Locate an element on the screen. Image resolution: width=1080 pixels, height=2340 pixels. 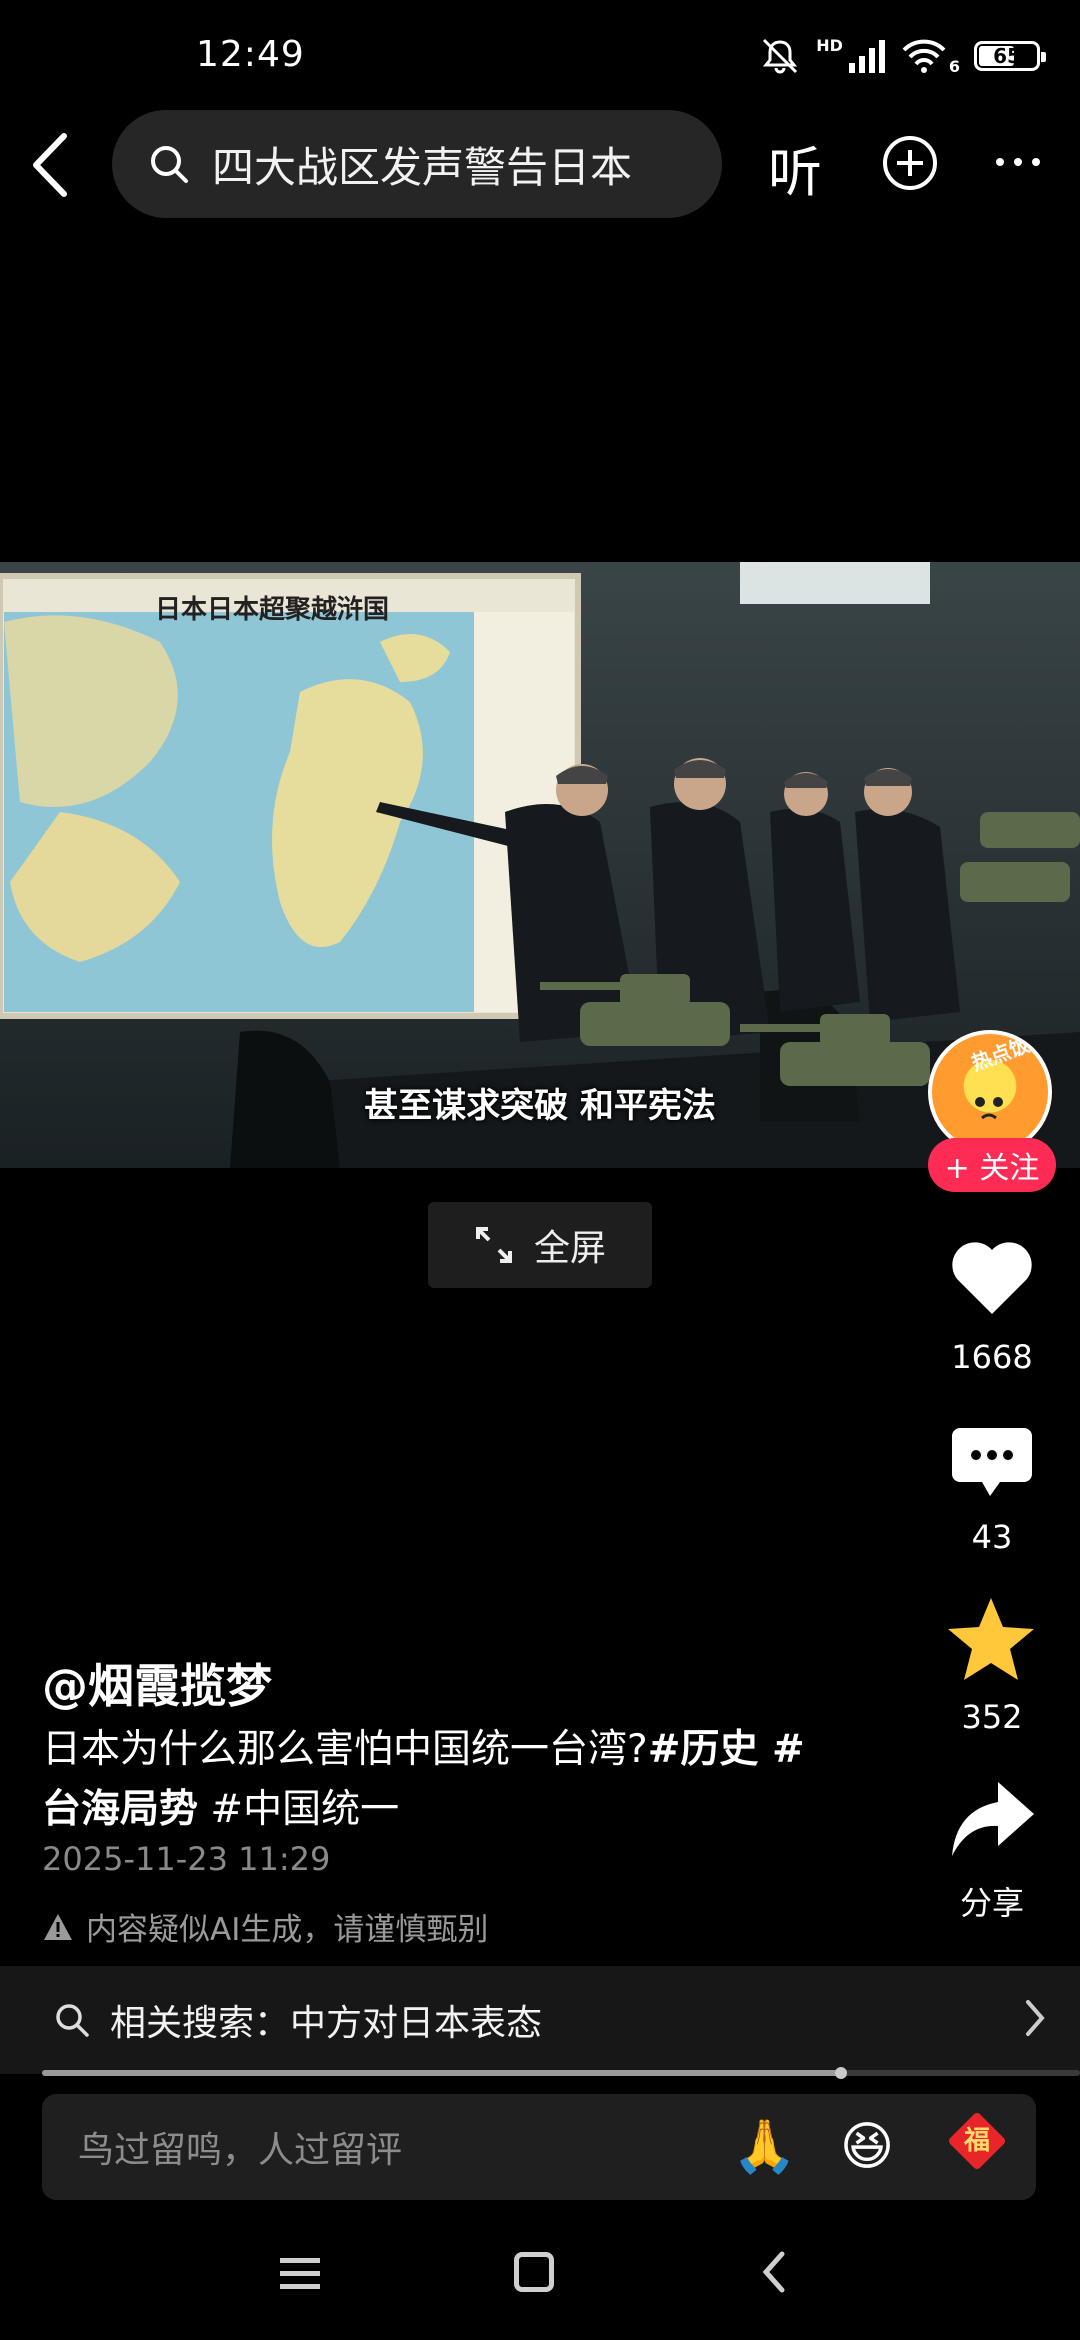
more-icon is located at coordinates (1018, 162).